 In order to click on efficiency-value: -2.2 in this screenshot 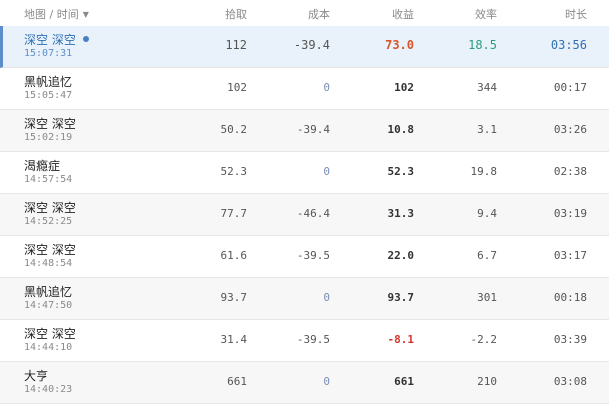, I will do `click(484, 339)`.